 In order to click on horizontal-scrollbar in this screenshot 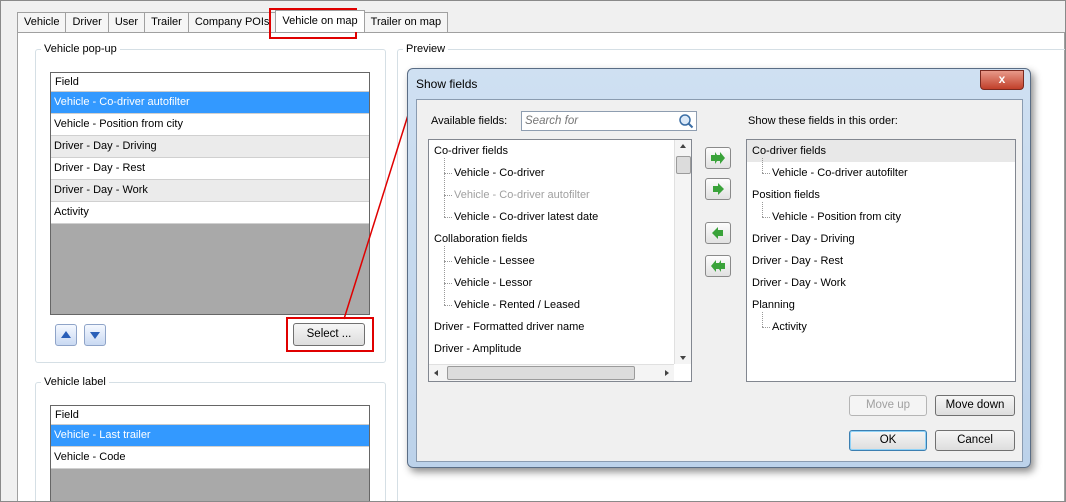, I will do `click(551, 372)`.